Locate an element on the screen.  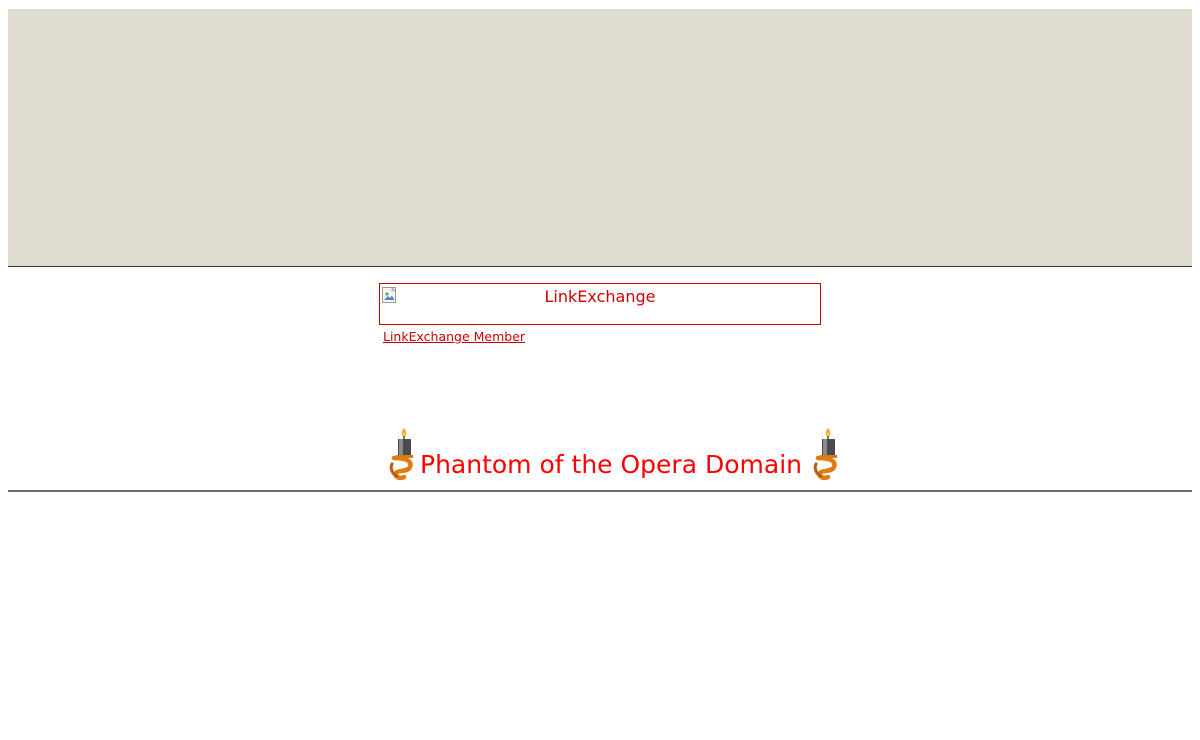
bottom-divider is located at coordinates (600, 491).